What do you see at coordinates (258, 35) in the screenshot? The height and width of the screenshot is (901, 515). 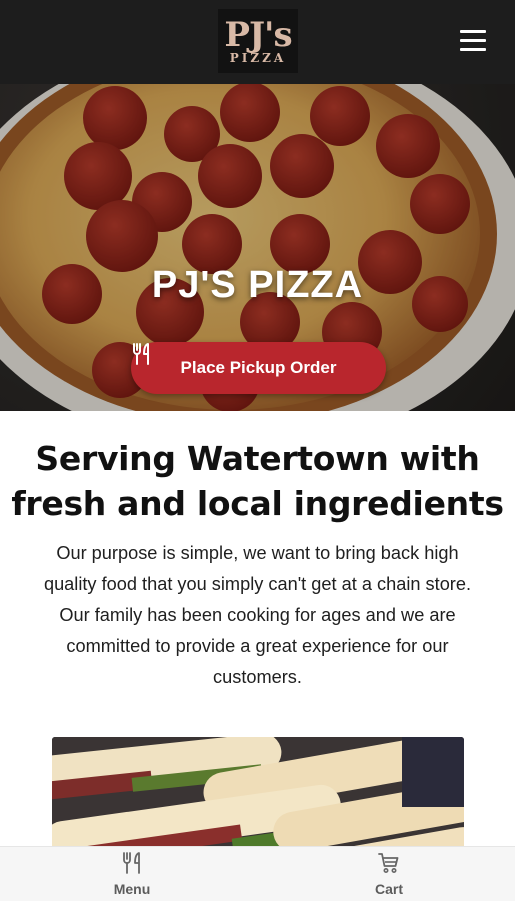 I see `logo-wordmark: PJ's` at bounding box center [258, 35].